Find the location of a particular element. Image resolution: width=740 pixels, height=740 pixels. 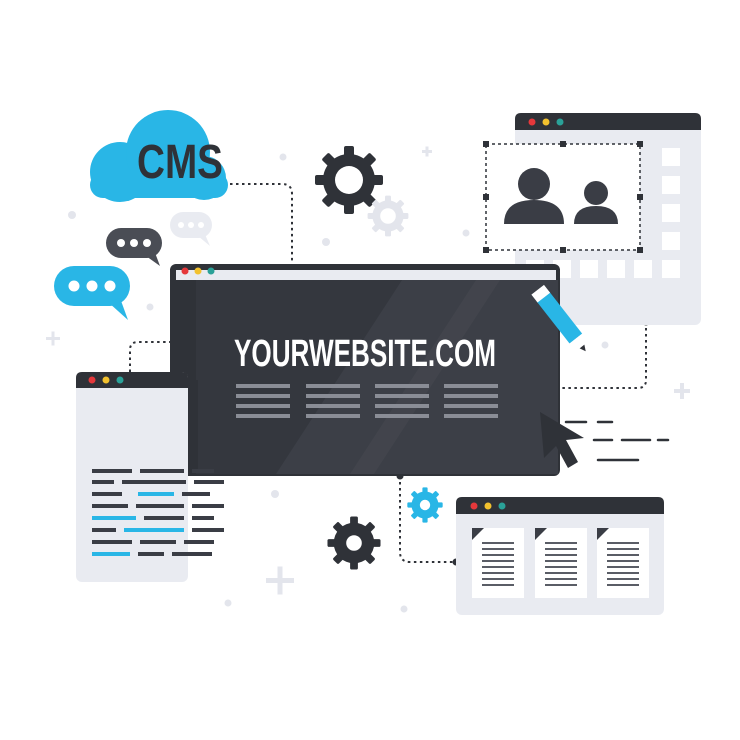

address-bar is located at coordinates (366, 275).